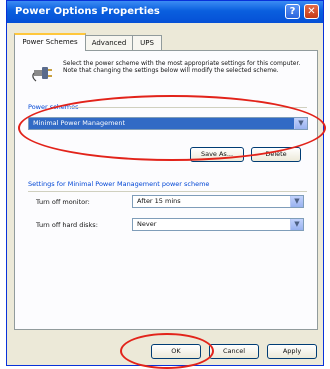  What do you see at coordinates (147, 224) in the screenshot?
I see `turn-off-hard-disks-value: Never` at bounding box center [147, 224].